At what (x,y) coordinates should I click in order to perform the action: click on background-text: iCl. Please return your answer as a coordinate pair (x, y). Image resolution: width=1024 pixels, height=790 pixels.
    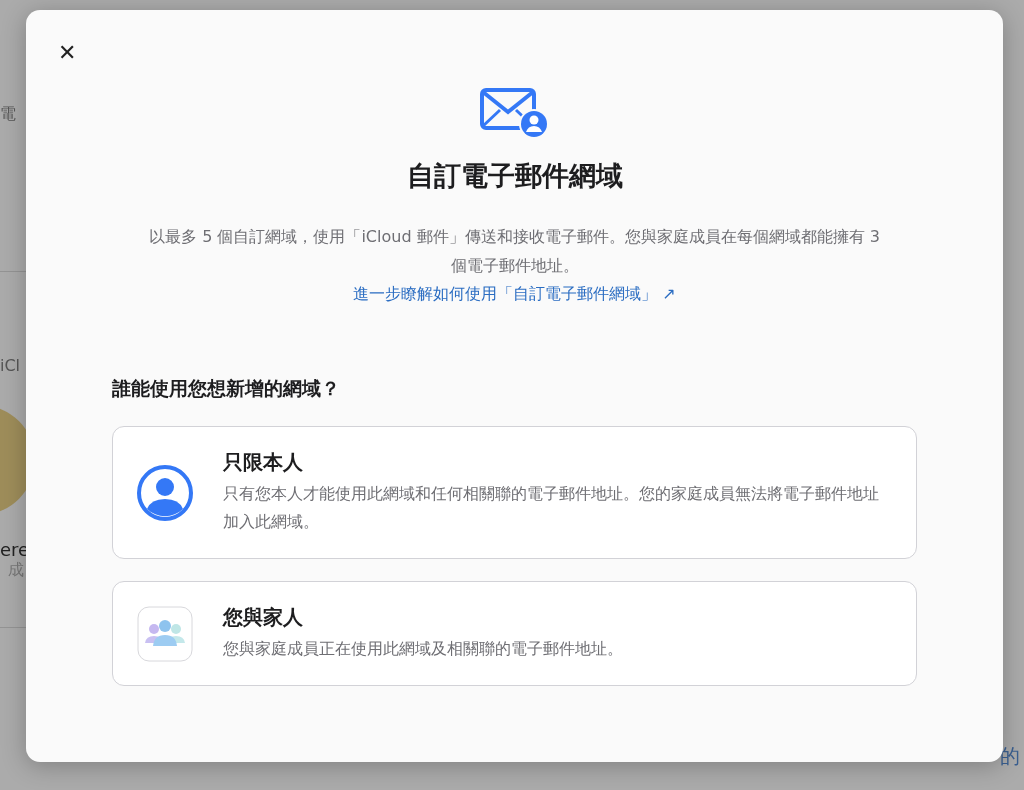
    Looking at the image, I should click on (11, 365).